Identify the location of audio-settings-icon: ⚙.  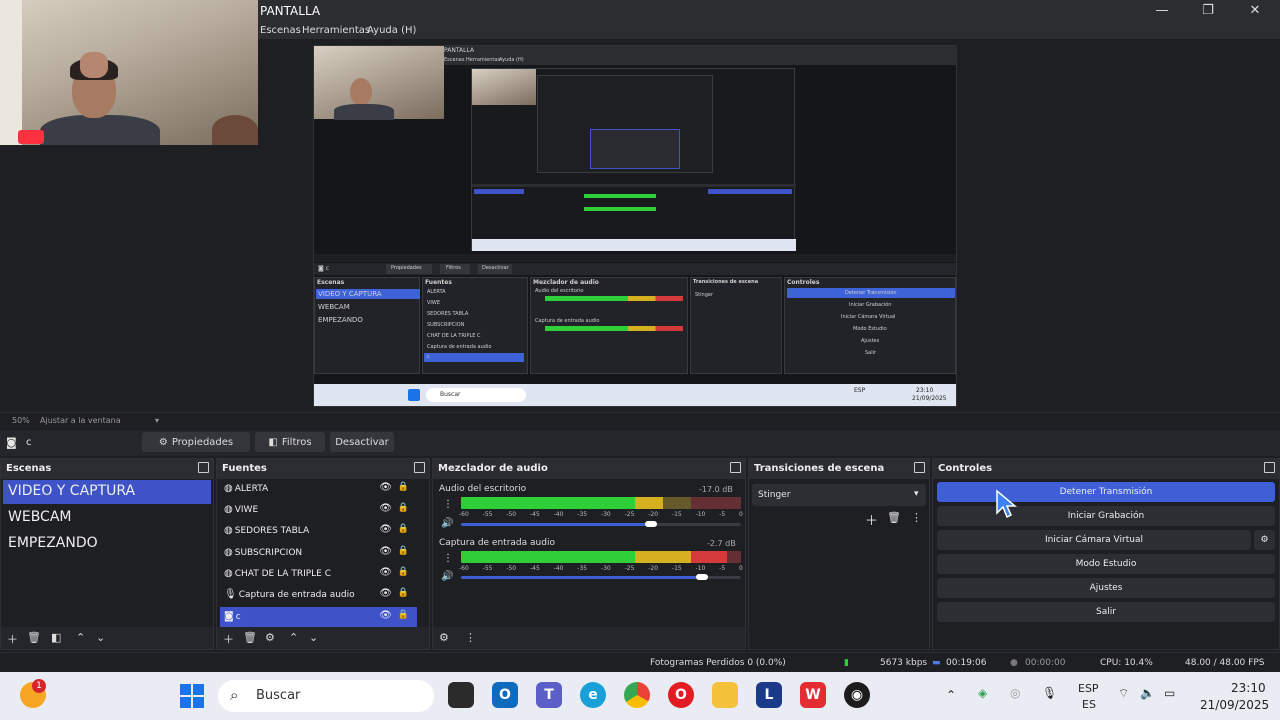
(444, 637).